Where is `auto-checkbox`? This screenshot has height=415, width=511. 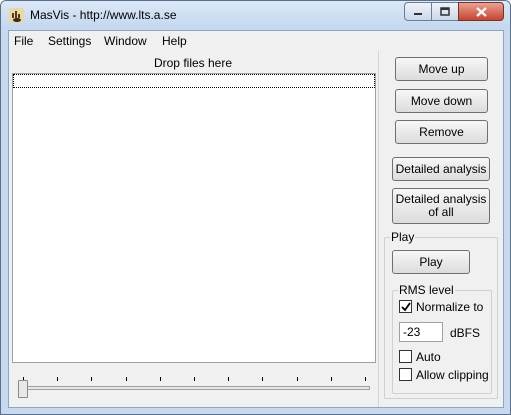
auto-checkbox is located at coordinates (405, 356).